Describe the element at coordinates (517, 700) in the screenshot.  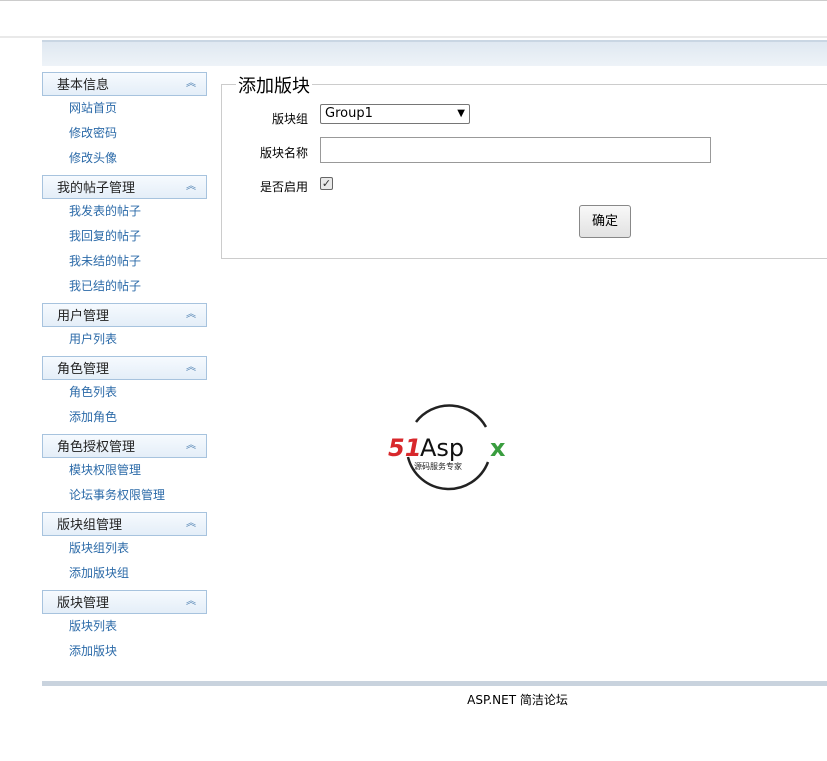
I see `footer-text: ASP.NET 简洁论坛` at that location.